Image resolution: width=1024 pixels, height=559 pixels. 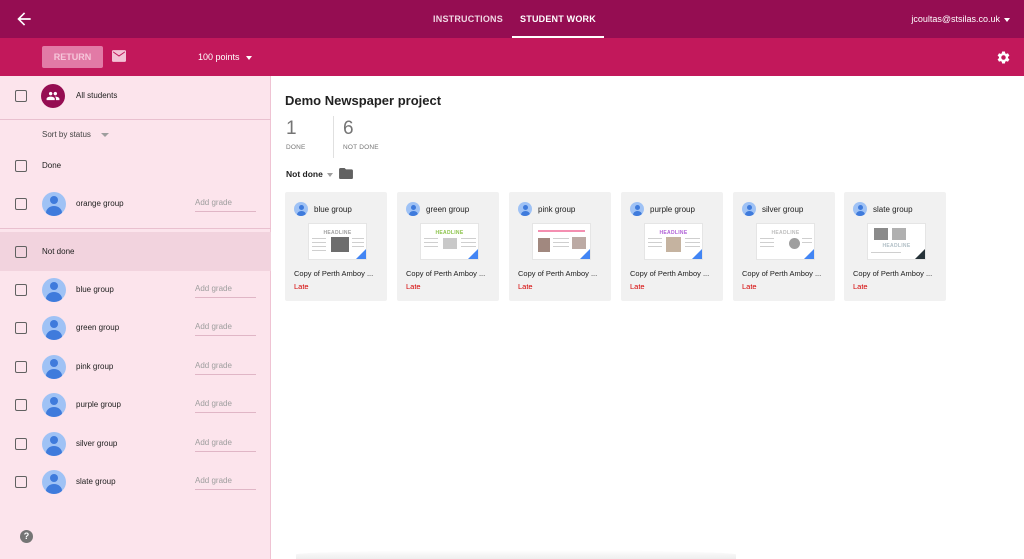 I want to click on gear-icon, so click(x=1003, y=57).